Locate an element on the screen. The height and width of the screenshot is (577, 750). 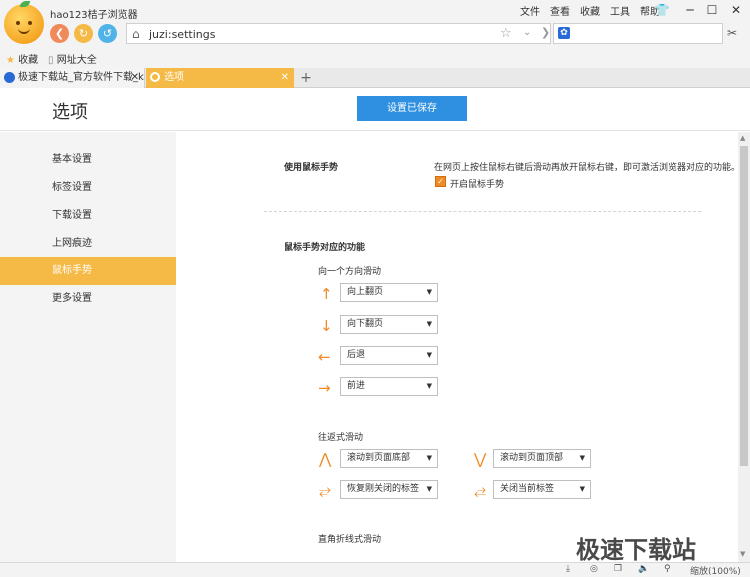
page-header: 选项 设置已保存 is located at coordinates (375, 109).